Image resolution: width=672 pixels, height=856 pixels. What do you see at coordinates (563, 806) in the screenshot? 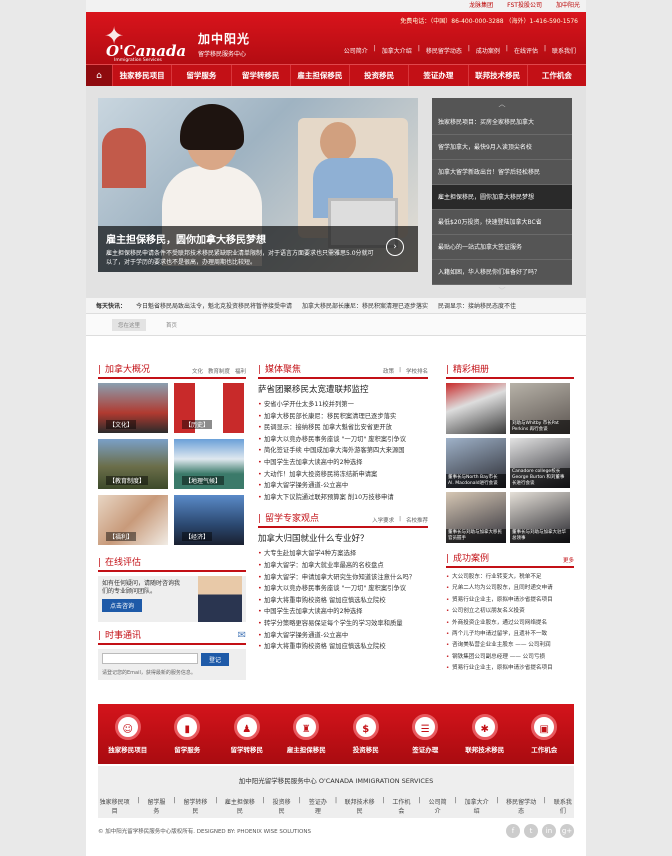
I see `footer-link: 联系我们` at bounding box center [563, 806].